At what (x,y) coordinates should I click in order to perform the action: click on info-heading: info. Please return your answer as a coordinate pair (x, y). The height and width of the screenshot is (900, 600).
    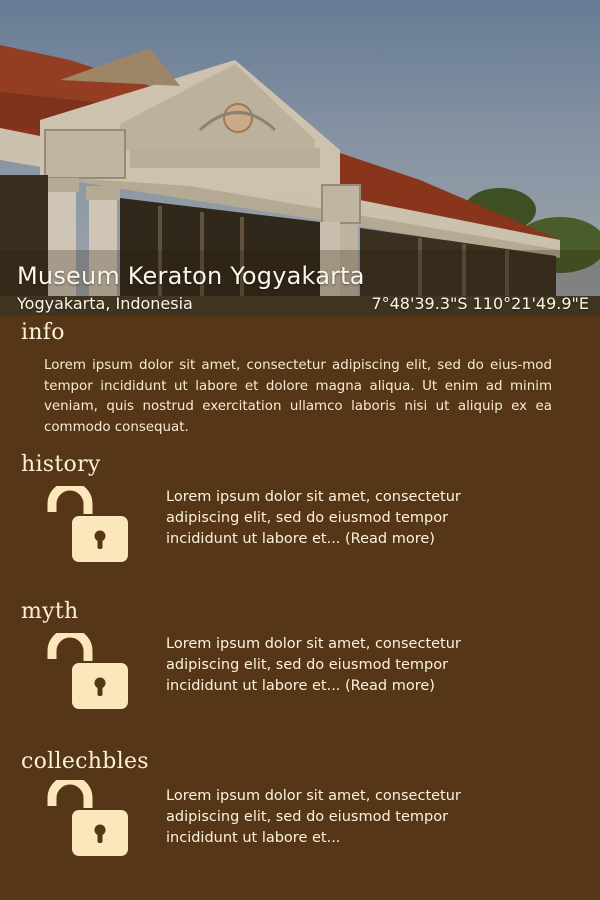
    Looking at the image, I should click on (43, 332).